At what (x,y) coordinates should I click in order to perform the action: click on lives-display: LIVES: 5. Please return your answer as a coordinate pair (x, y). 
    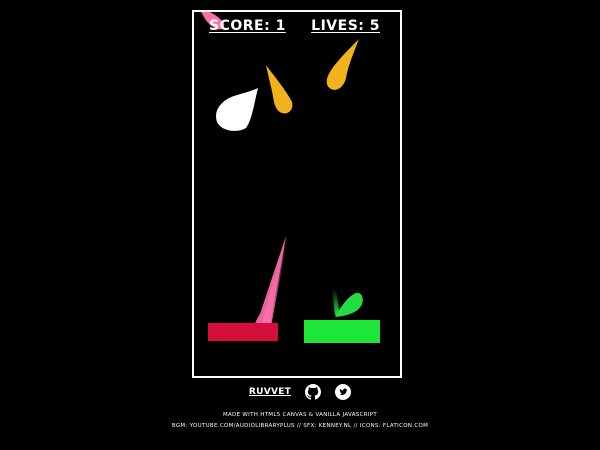
    Looking at the image, I should click on (345, 26).